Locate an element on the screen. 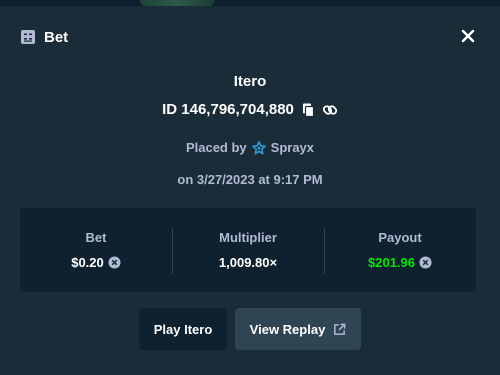  stat-bet: Bet $0.20 is located at coordinates (96, 250).